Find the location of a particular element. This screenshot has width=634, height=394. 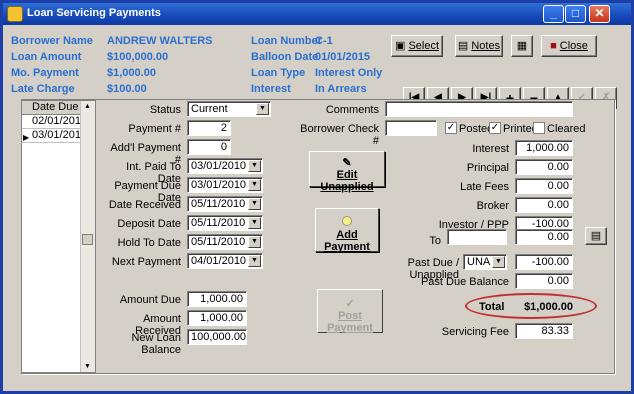

next-payment-field: 04/01/2010 ▼ is located at coordinates (225, 261).